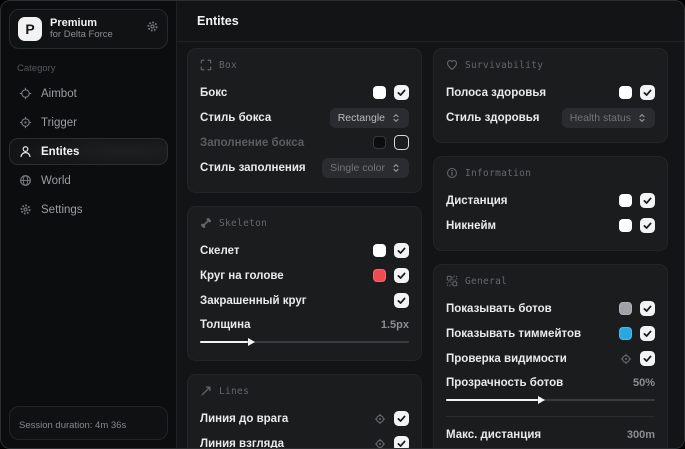 The height and width of the screenshot is (449, 685). I want to click on brand-logo: P, so click(30, 29).